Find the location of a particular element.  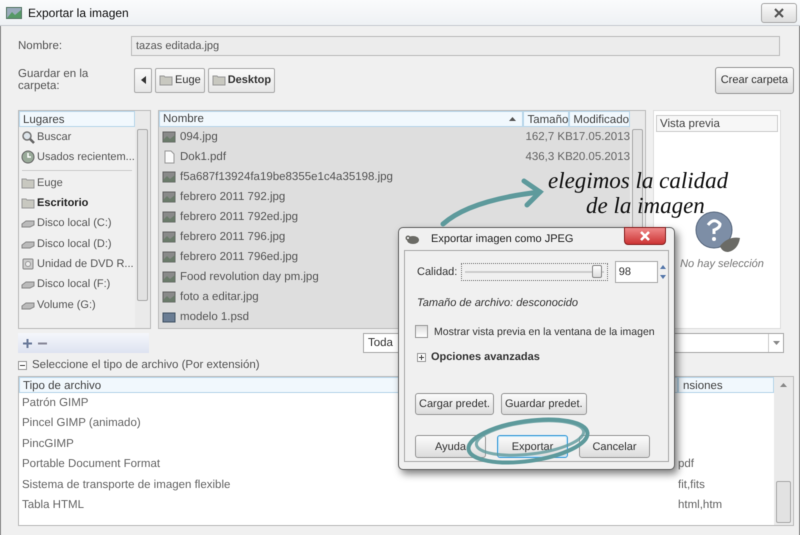

file-name: 094.jpg is located at coordinates (341, 137).